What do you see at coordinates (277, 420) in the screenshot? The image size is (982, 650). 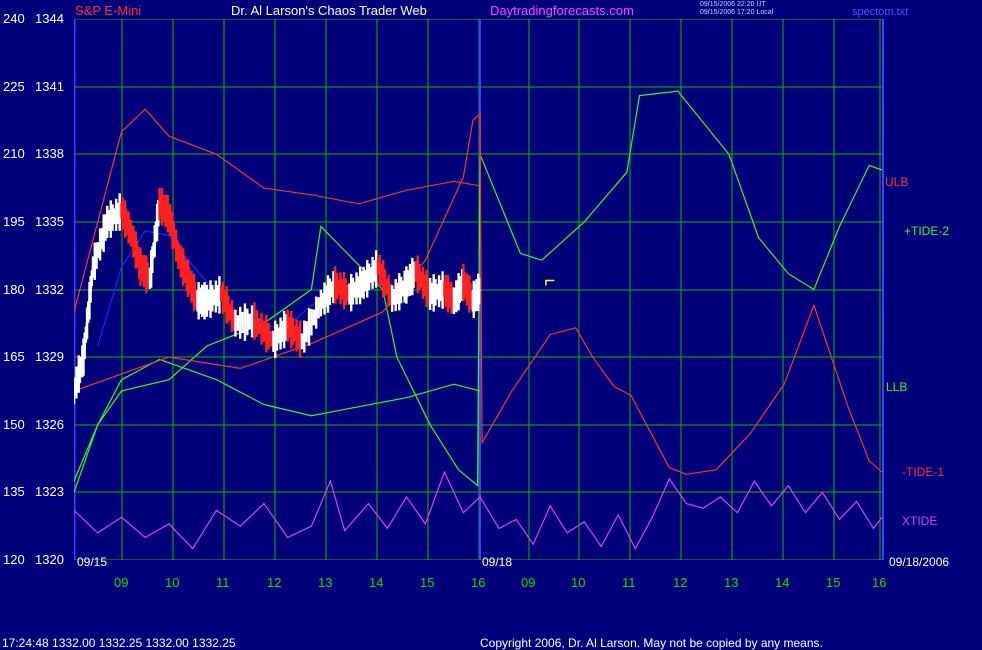 I see `series-llb` at bounding box center [277, 420].